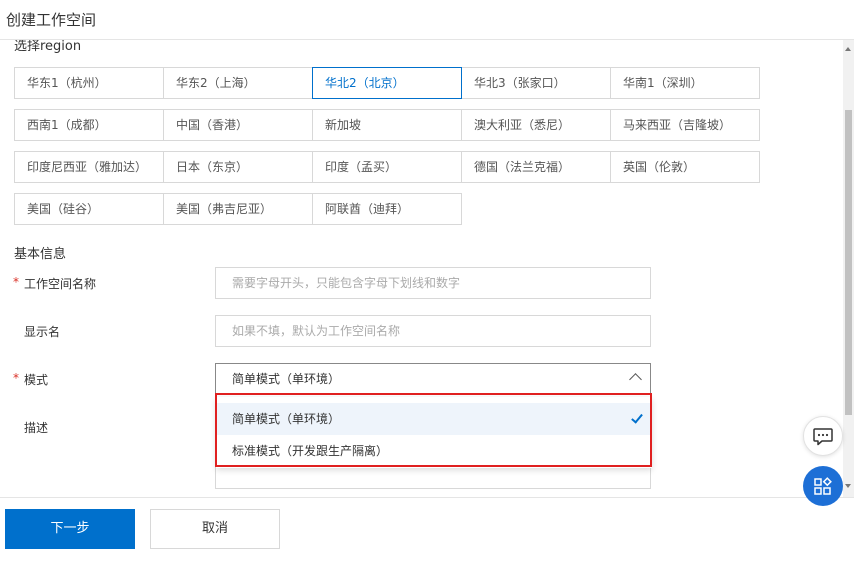 The width and height of the screenshot is (854, 566). Describe the element at coordinates (848, 486) in the screenshot. I see `scroll-down-arrow-icon` at that location.